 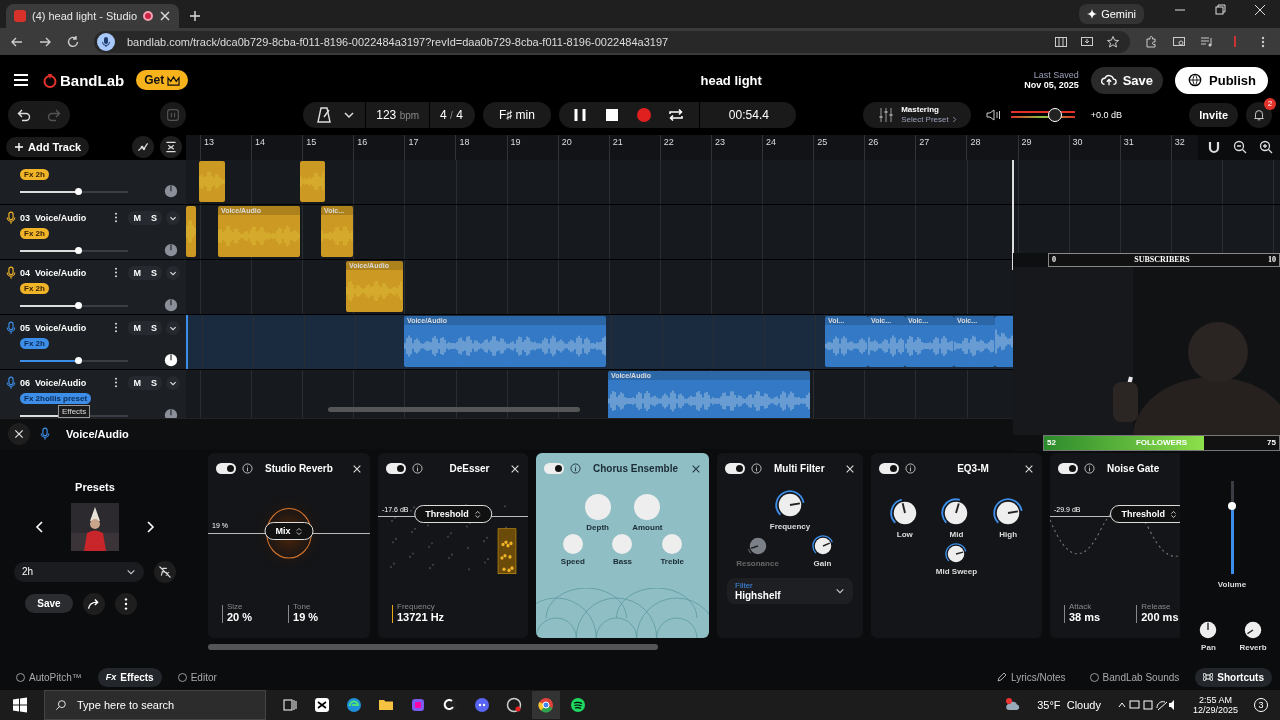 What do you see at coordinates (469, 469) in the screenshot?
I see `effect-title: DeEsser` at bounding box center [469, 469].